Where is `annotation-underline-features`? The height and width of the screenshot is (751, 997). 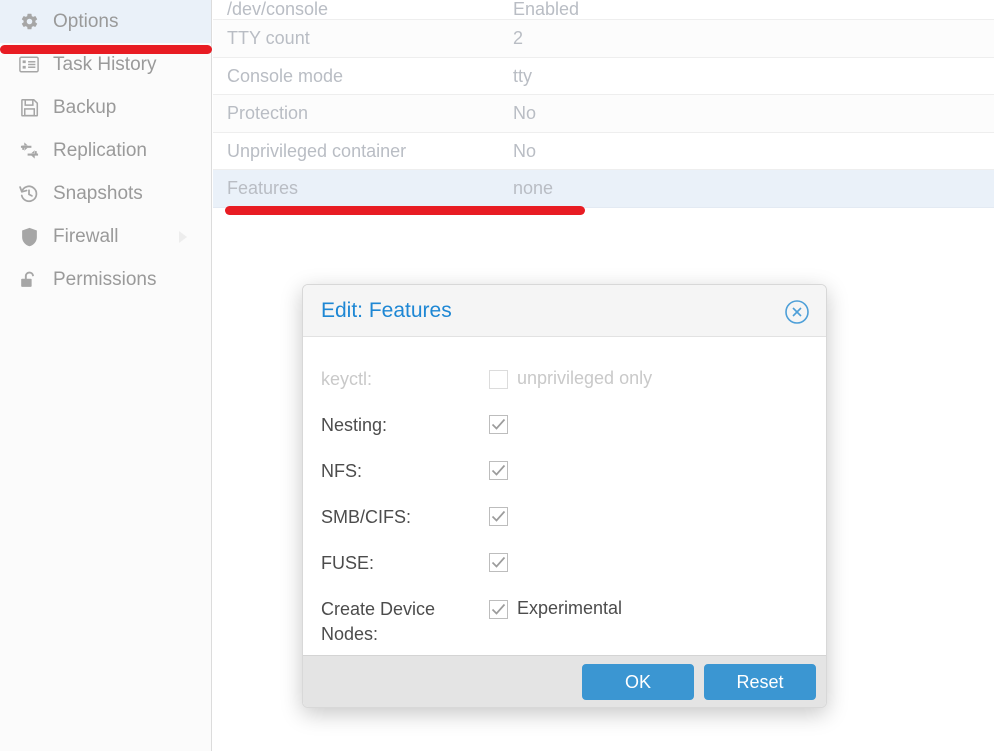 annotation-underline-features is located at coordinates (405, 210).